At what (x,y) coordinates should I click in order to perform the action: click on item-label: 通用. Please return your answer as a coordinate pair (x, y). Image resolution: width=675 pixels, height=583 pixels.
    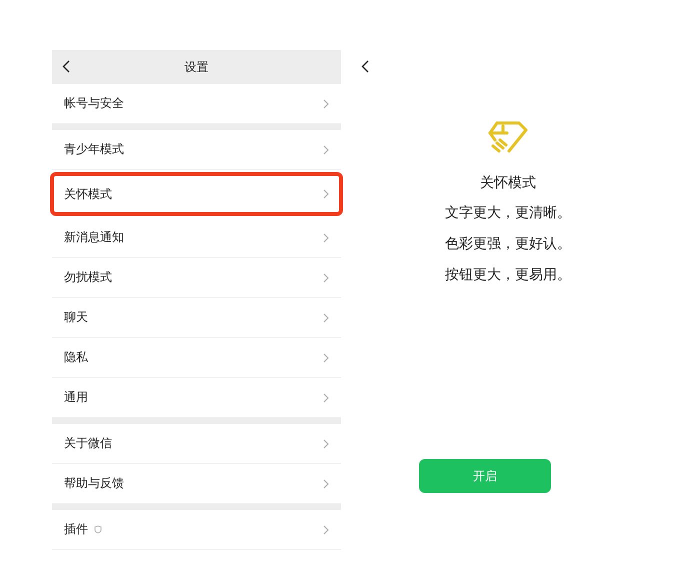
    Looking at the image, I should click on (76, 397).